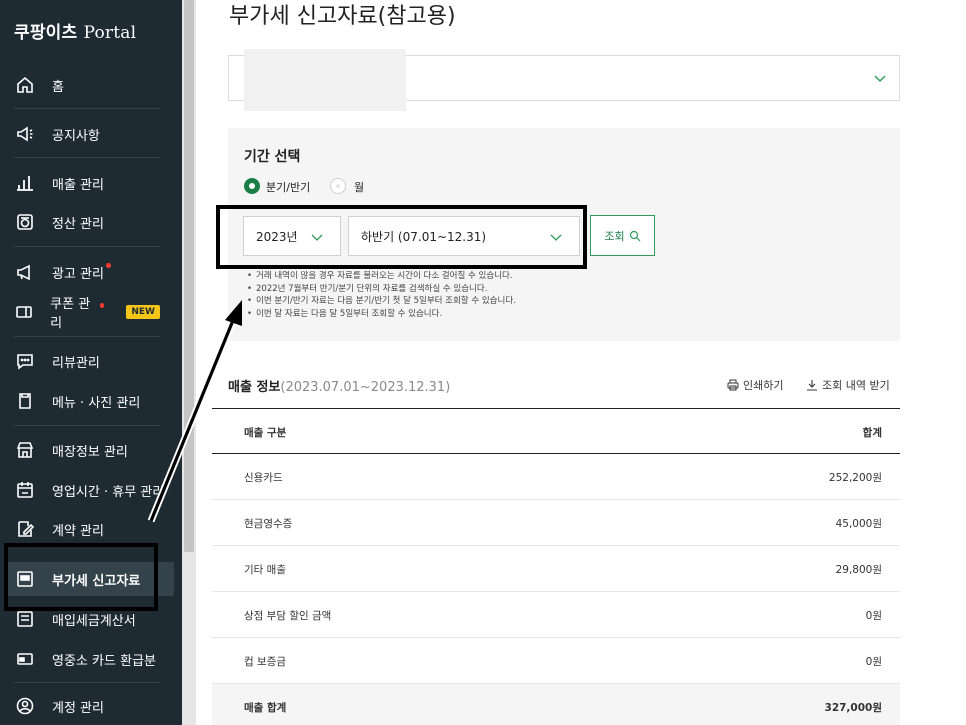 Image resolution: width=966 pixels, height=725 pixels. I want to click on sidebar-item-sales: 매출 관리, so click(87, 183).